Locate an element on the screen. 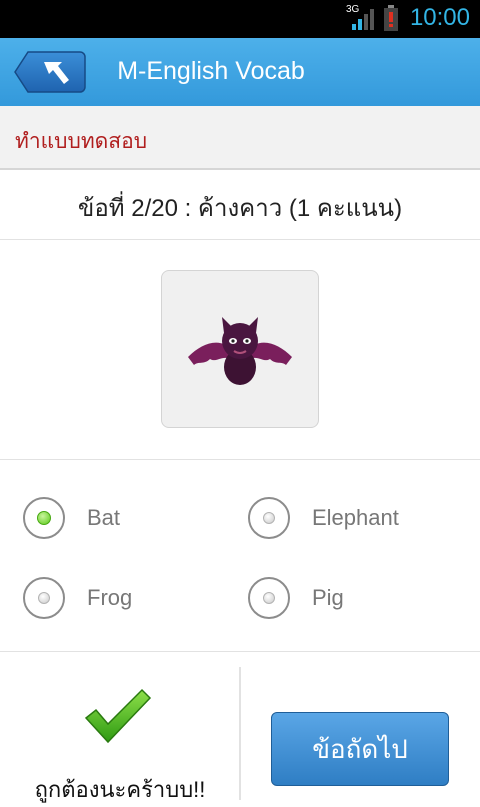  result-message: ถูกต้องนะคร้าบบ!! is located at coordinates (120, 789).